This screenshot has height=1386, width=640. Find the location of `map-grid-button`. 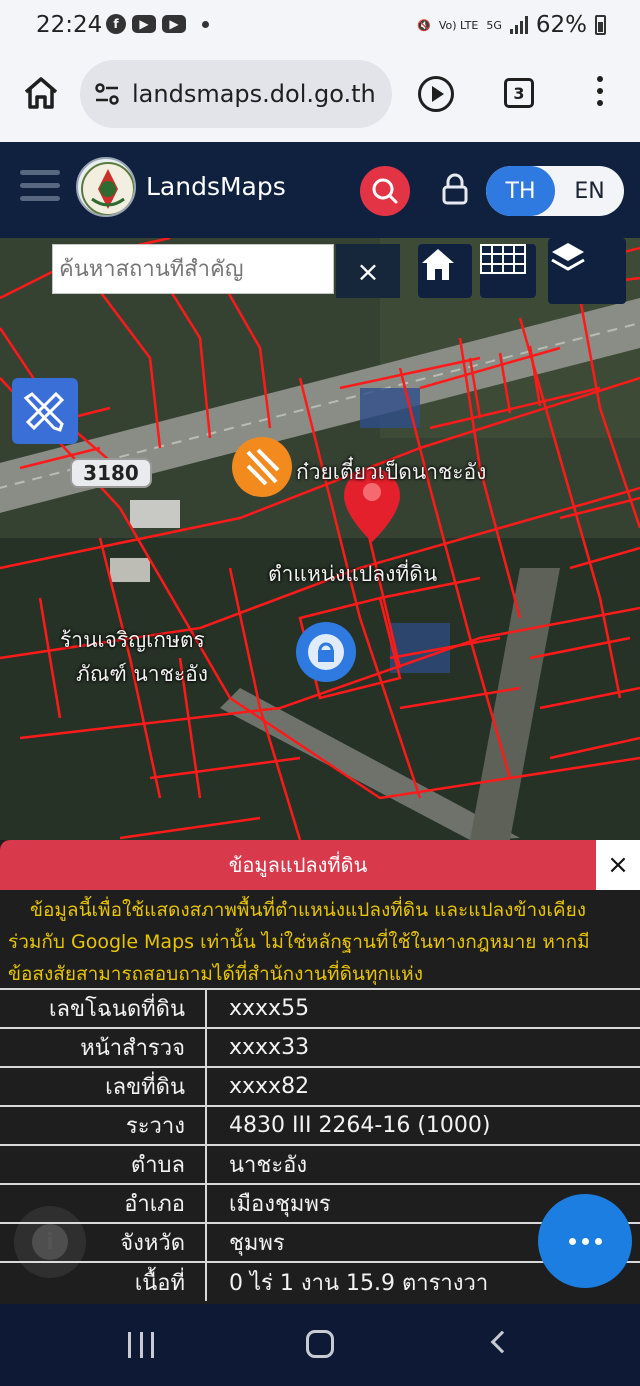

map-grid-button is located at coordinates (508, 271).